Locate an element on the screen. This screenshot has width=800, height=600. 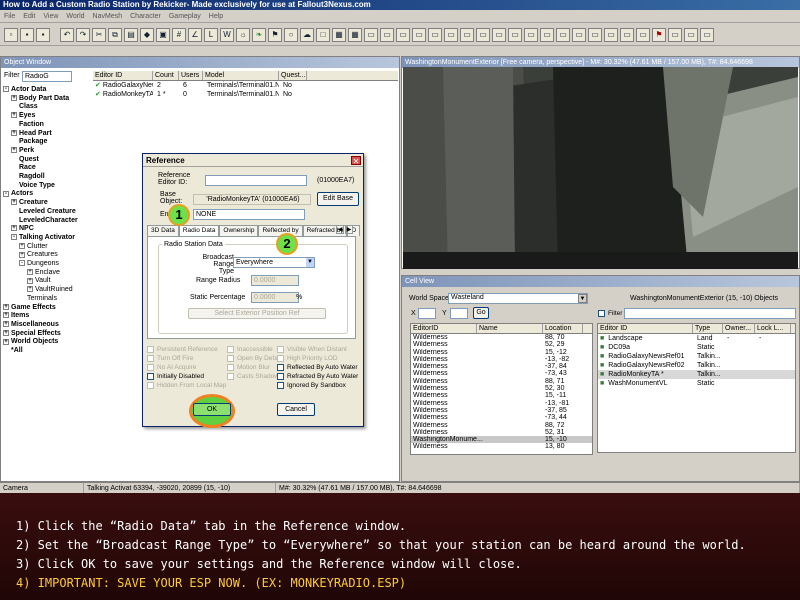
editor-id-input is located at coordinates (256, 180).